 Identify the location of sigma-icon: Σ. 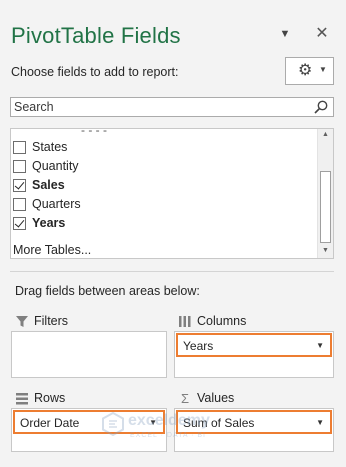
(185, 398).